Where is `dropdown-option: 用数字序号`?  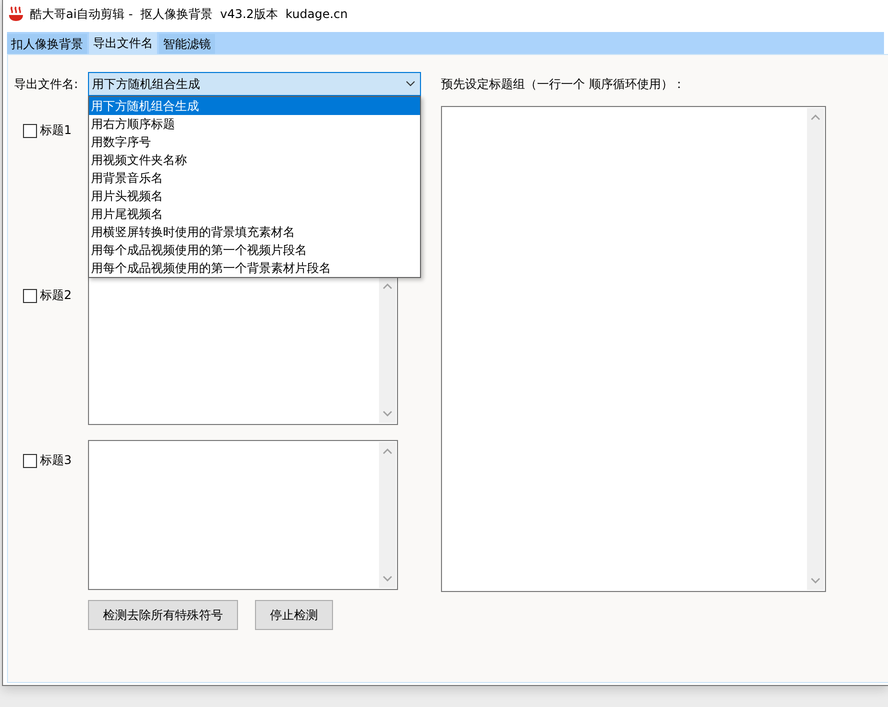
dropdown-option: 用数字序号 is located at coordinates (254, 142).